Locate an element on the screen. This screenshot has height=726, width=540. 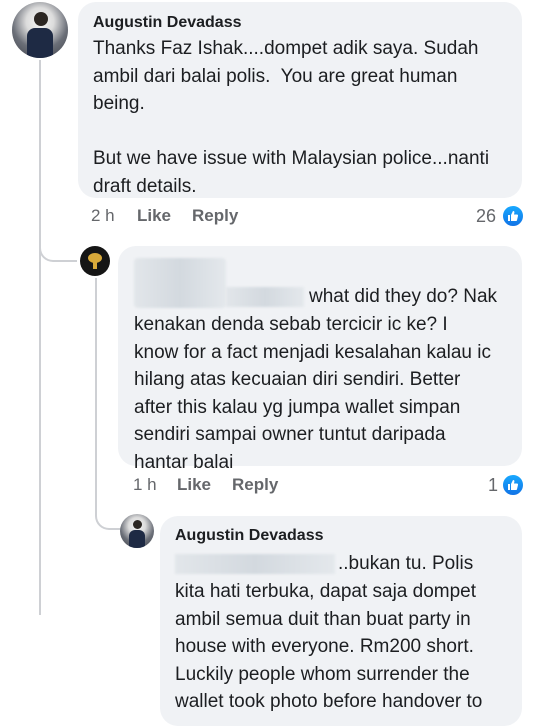
comment-timestamp: 2 h is located at coordinates (103, 215).